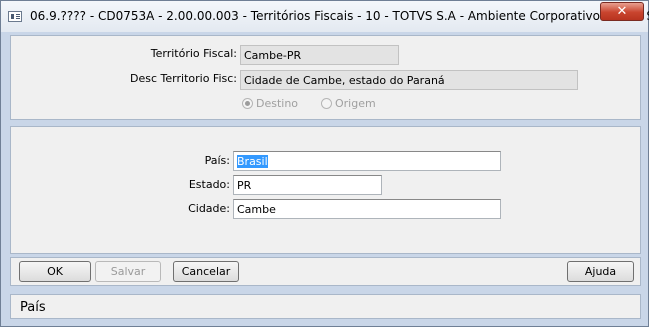 The width and height of the screenshot is (649, 327). Describe the element at coordinates (622, 11) in the screenshot. I see `close-button: ✕` at that location.